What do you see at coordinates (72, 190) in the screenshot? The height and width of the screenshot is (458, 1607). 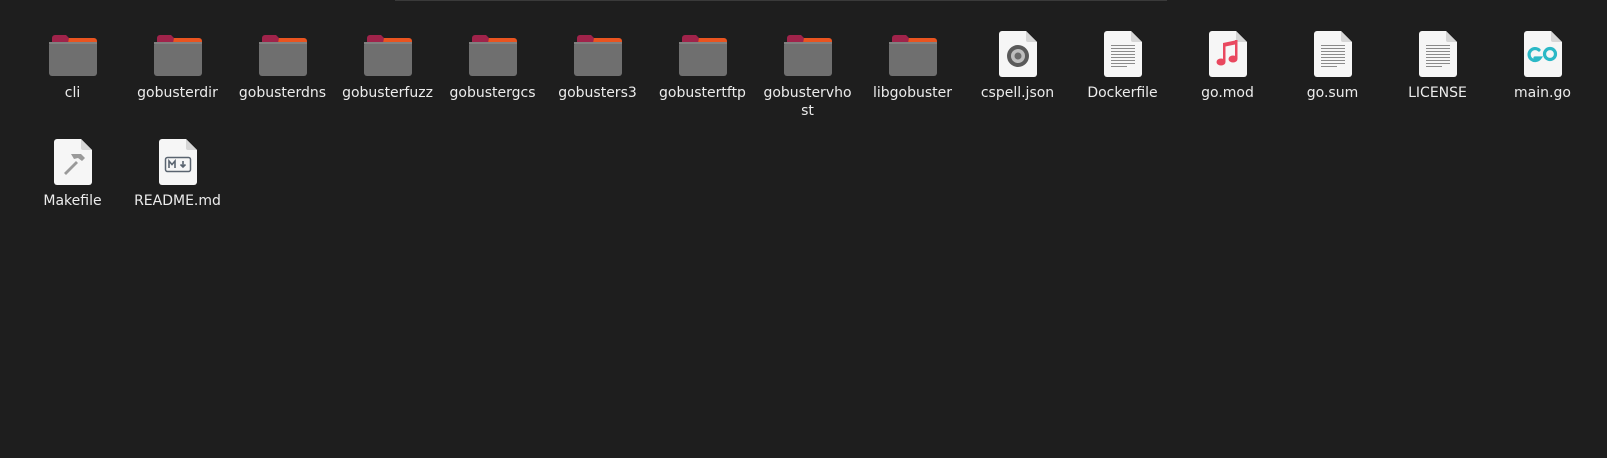 I see `file-item-makefile: Makefile` at bounding box center [72, 190].